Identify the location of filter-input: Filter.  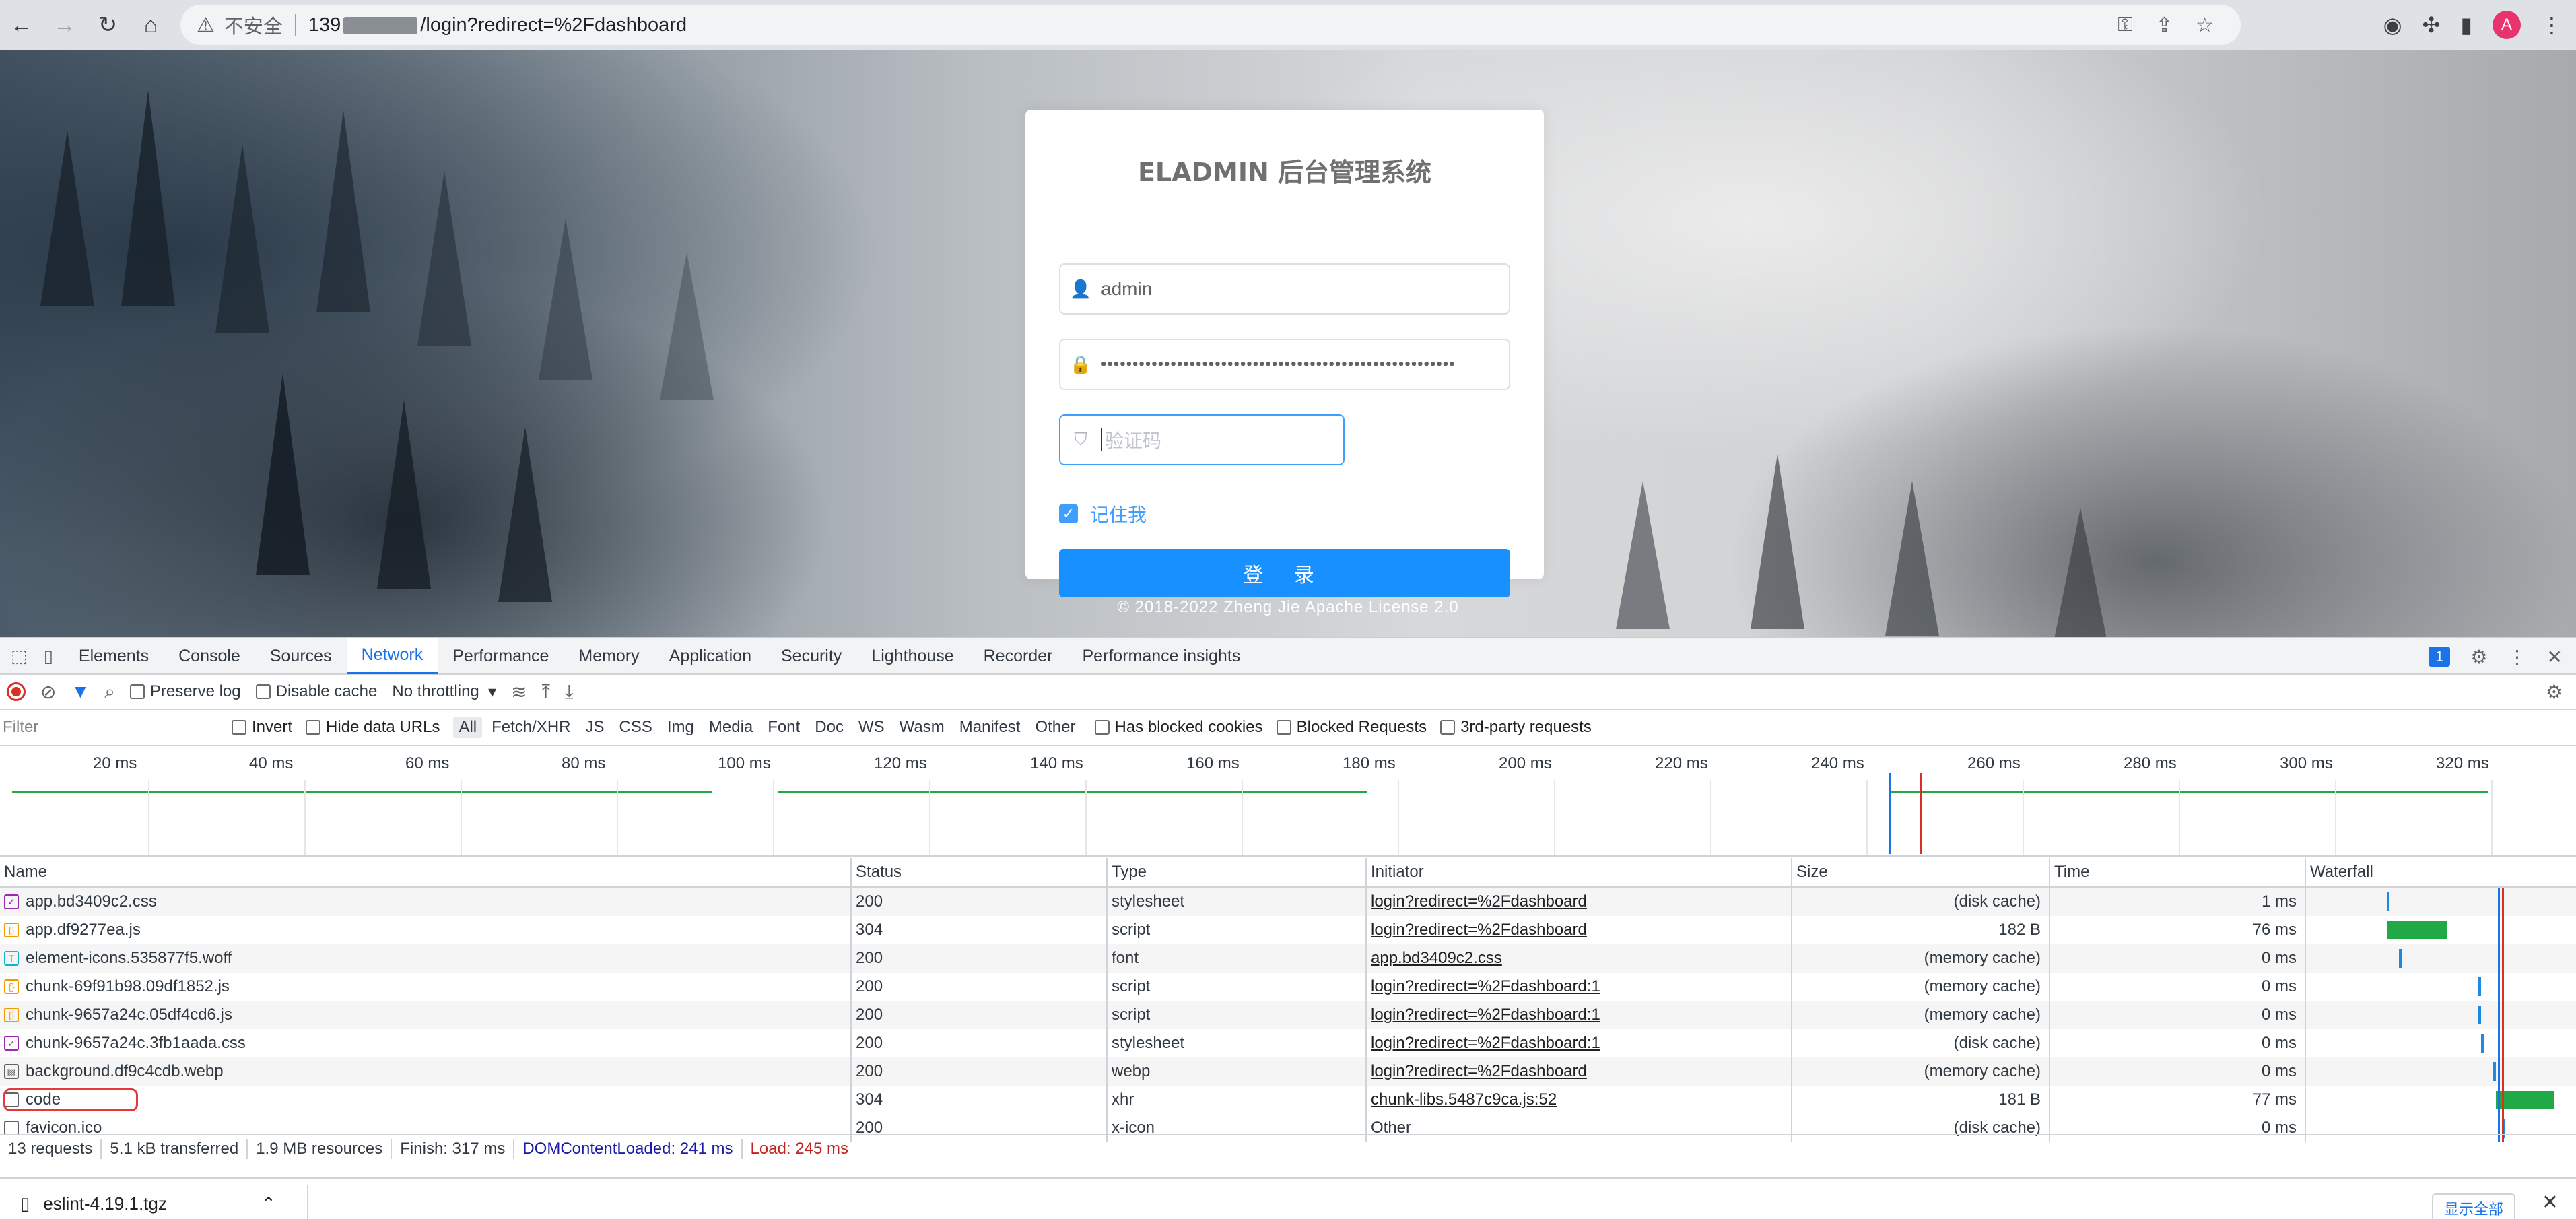
(110, 727).